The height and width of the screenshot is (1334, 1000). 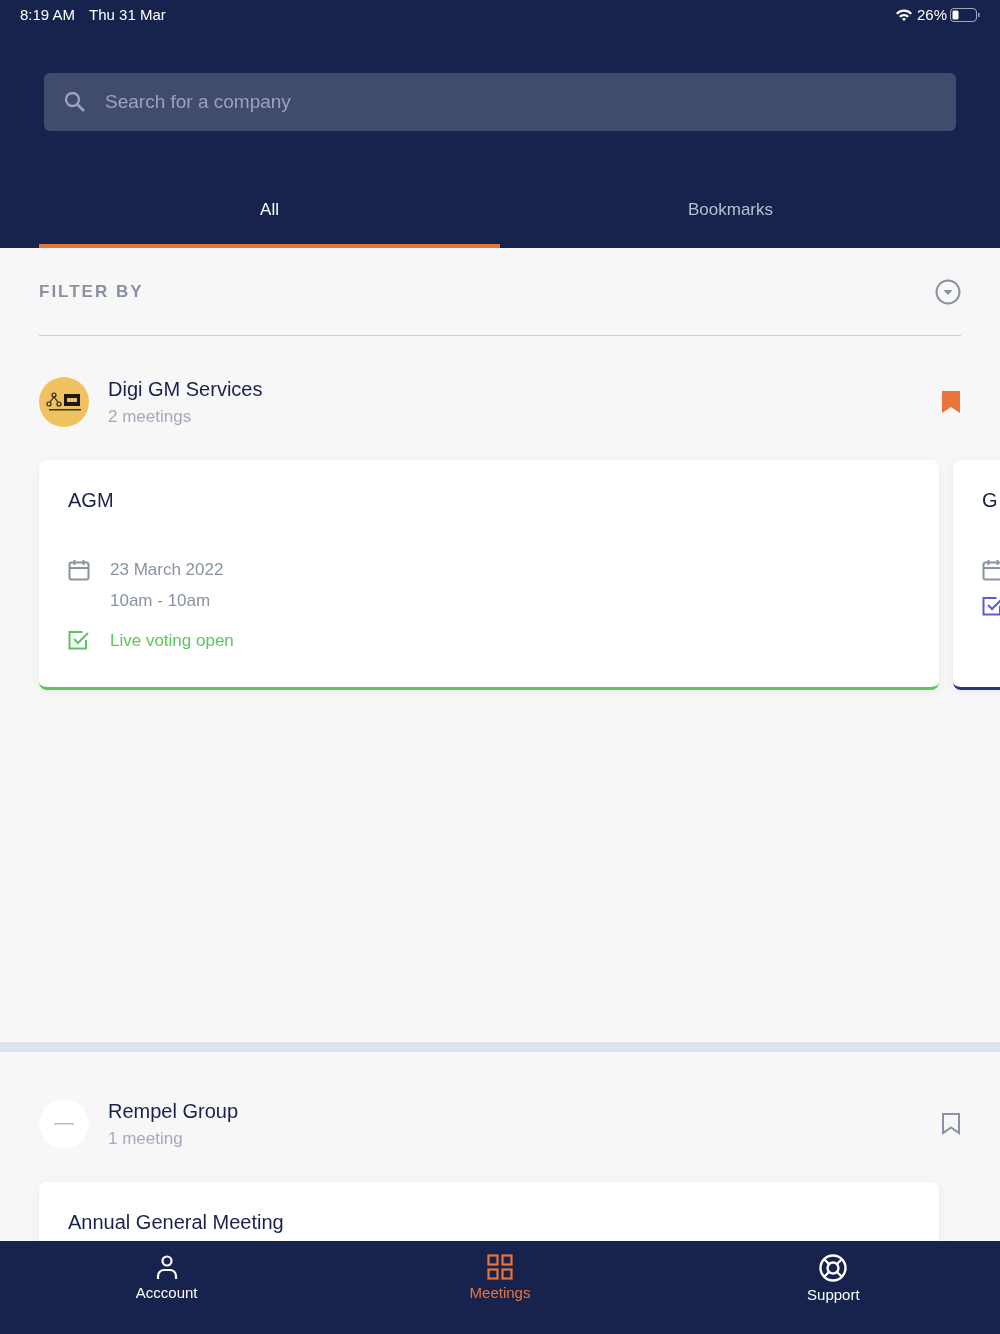 I want to click on battery-percent: 26%, so click(x=931, y=14).